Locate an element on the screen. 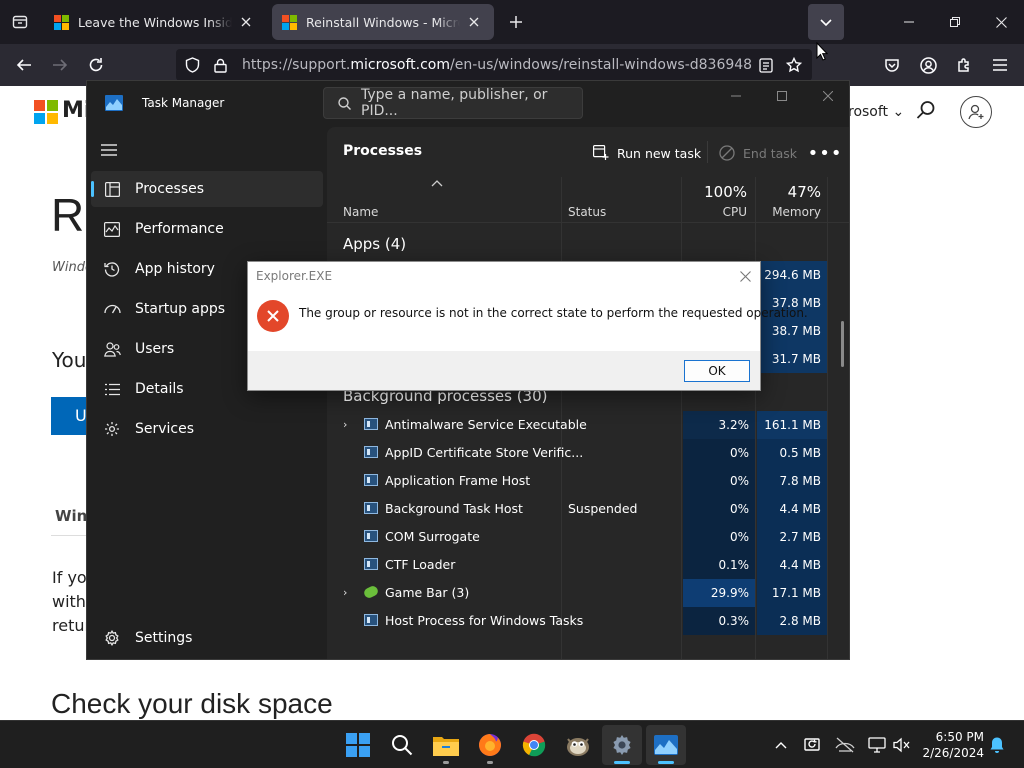 The height and width of the screenshot is (768, 1024). end-task-button: End task is located at coordinates (758, 153).